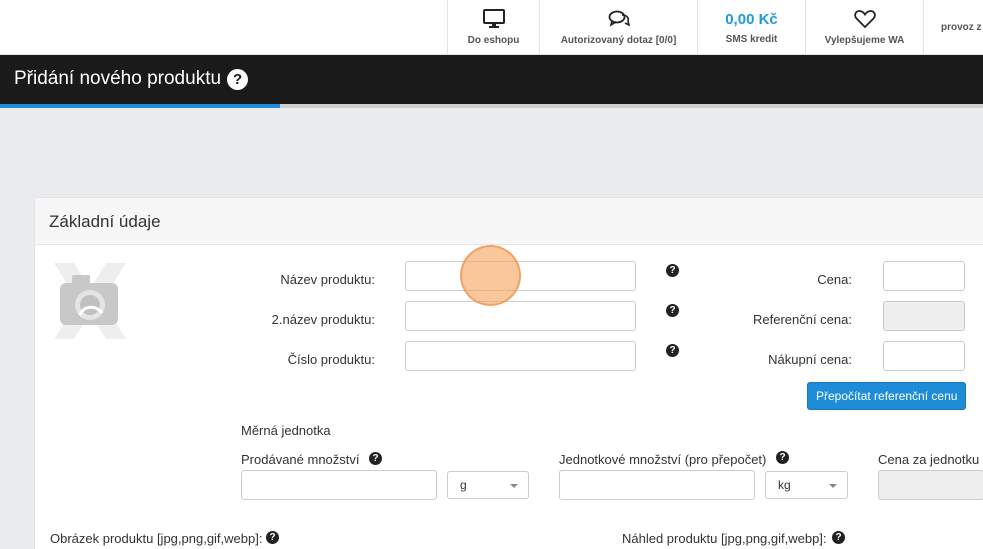 The width and height of the screenshot is (983, 549). What do you see at coordinates (672, 310) in the screenshot?
I see `product-name2-help-icon: ?` at bounding box center [672, 310].